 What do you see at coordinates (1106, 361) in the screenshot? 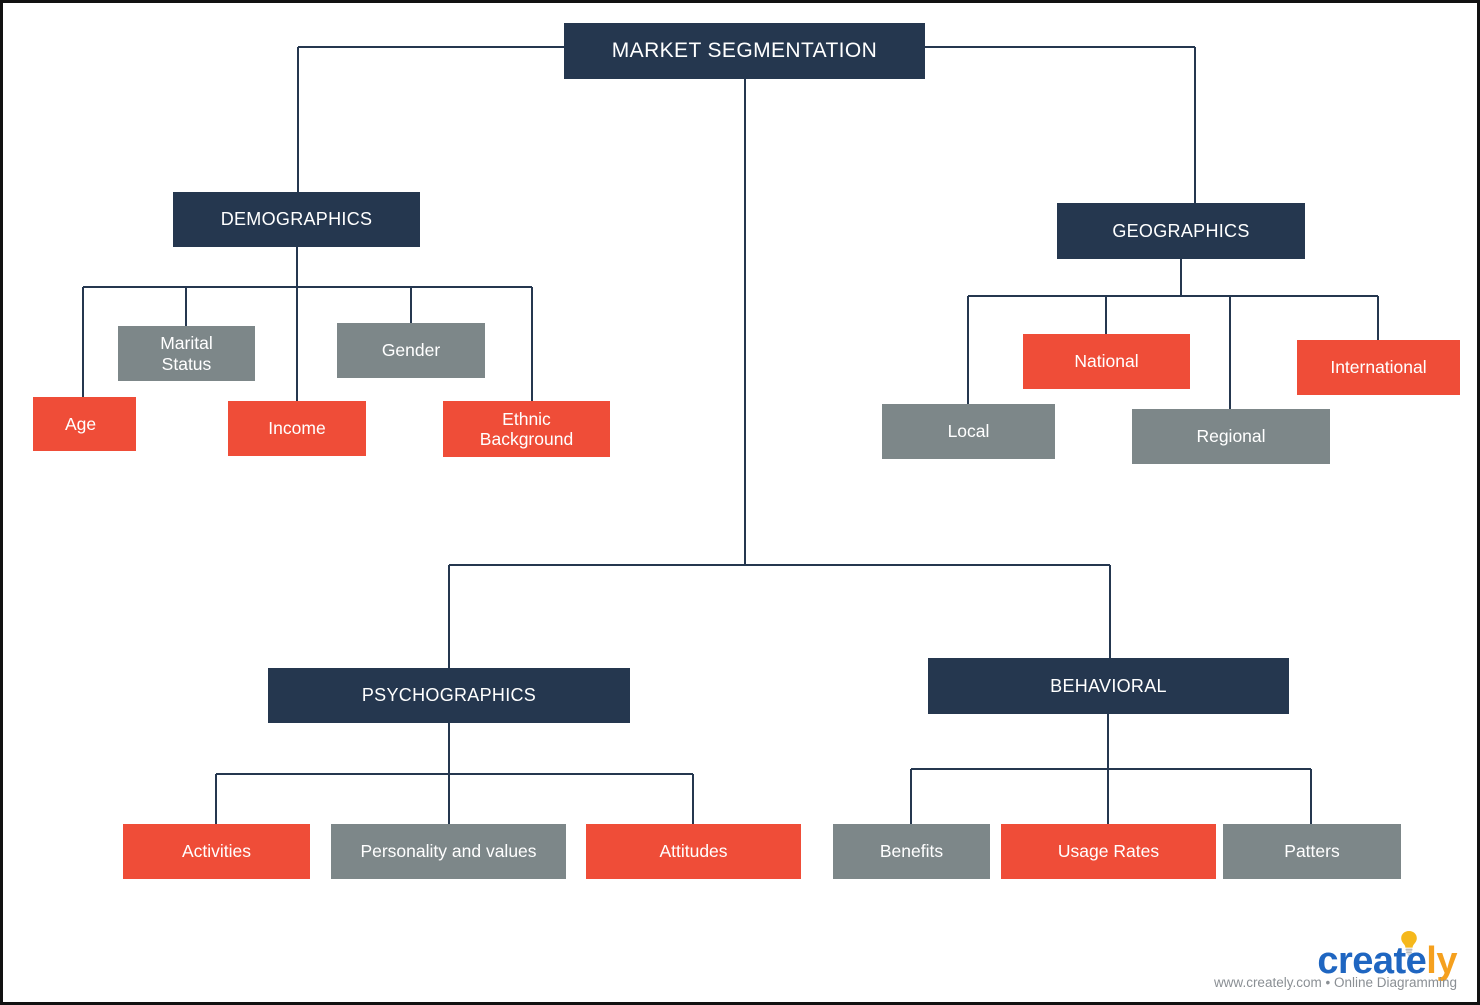
I see `node-national: National` at bounding box center [1106, 361].